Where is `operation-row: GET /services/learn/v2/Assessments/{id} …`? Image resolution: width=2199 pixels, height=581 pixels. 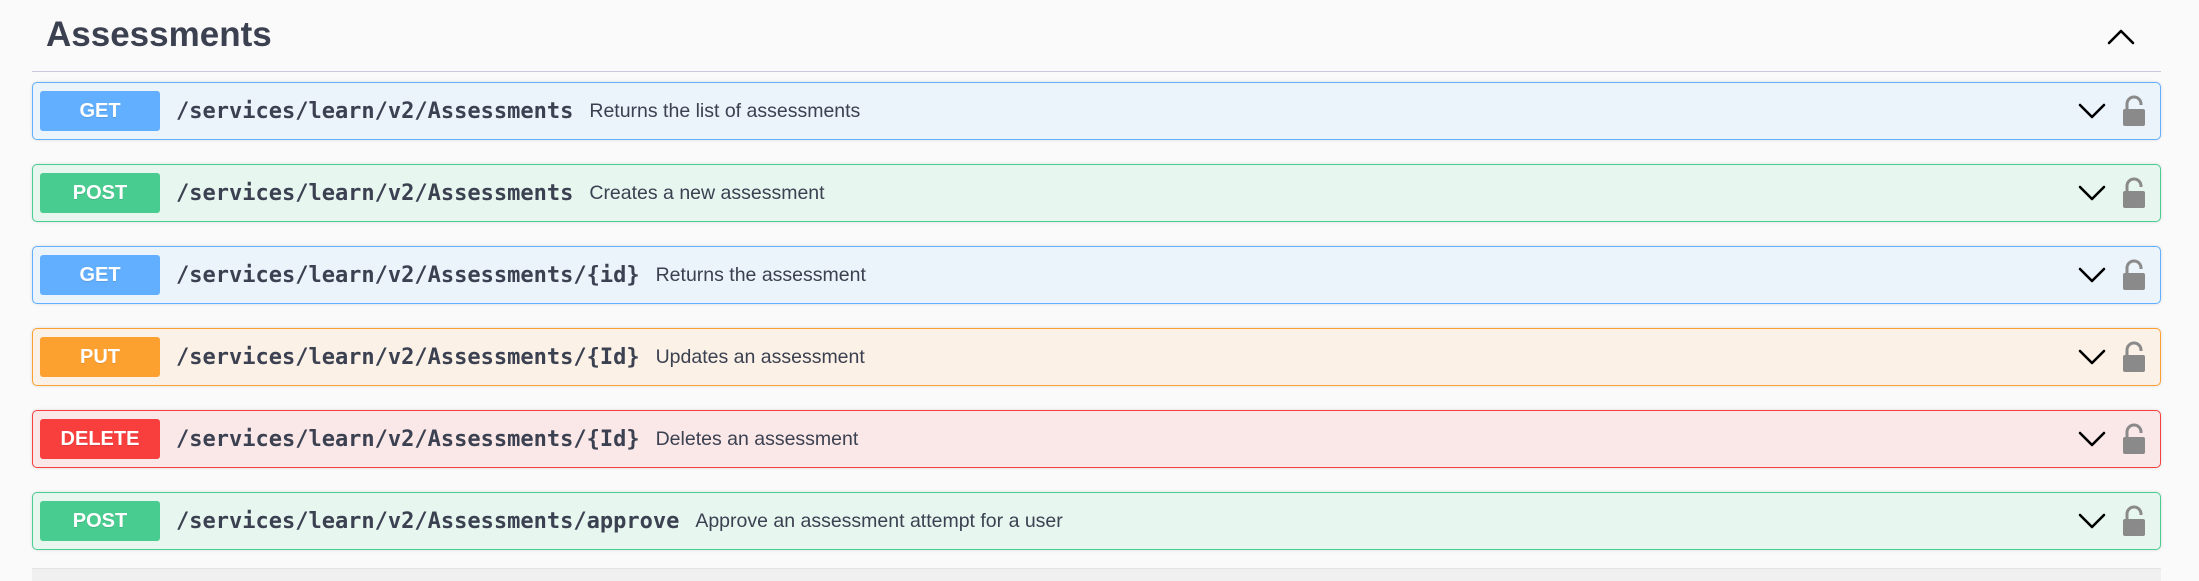
operation-row: GET /services/learn/v2/Assessments/{id} … is located at coordinates (1096, 275).